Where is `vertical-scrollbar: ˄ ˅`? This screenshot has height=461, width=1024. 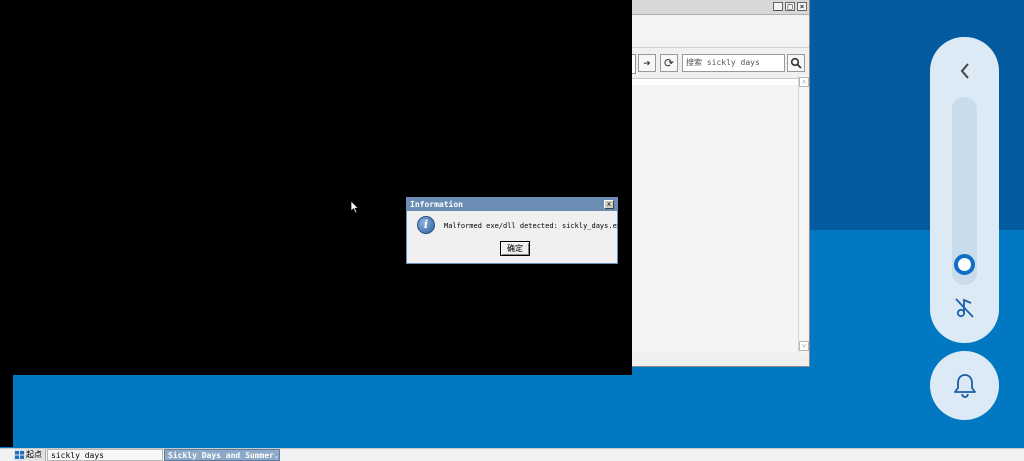
vertical-scrollbar: ˄ ˅ is located at coordinates (803, 214).